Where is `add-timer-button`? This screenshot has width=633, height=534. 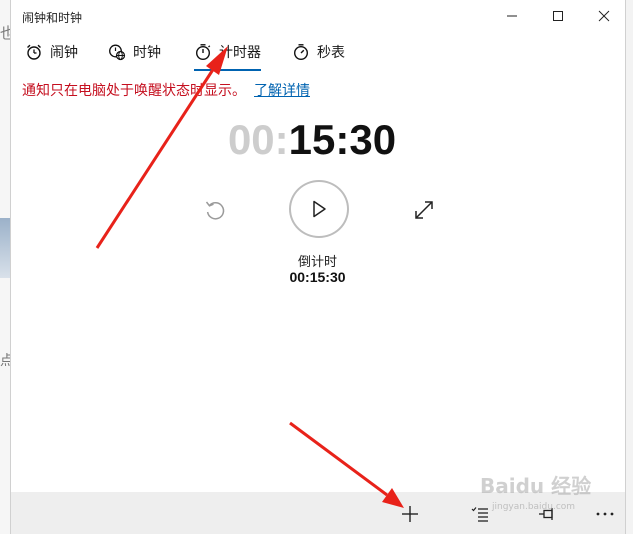
add-timer-button is located at coordinates (410, 514).